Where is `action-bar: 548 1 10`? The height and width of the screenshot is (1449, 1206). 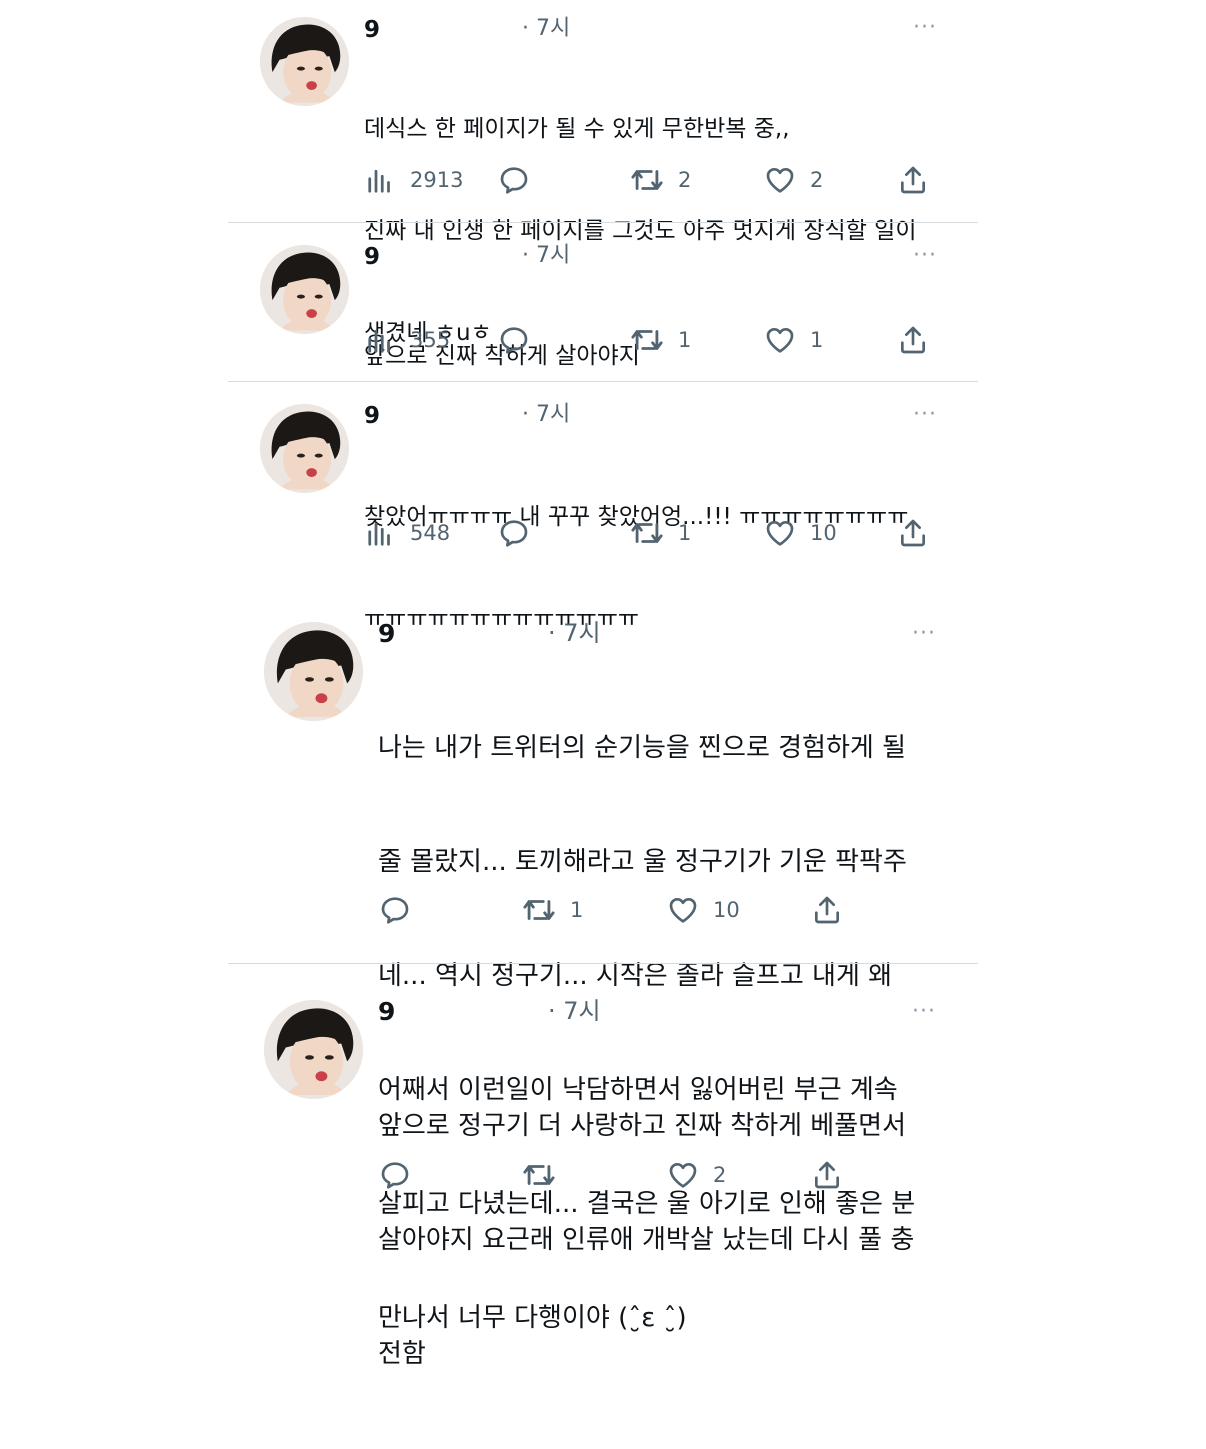 action-bar: 548 1 10 is located at coordinates (603, 533).